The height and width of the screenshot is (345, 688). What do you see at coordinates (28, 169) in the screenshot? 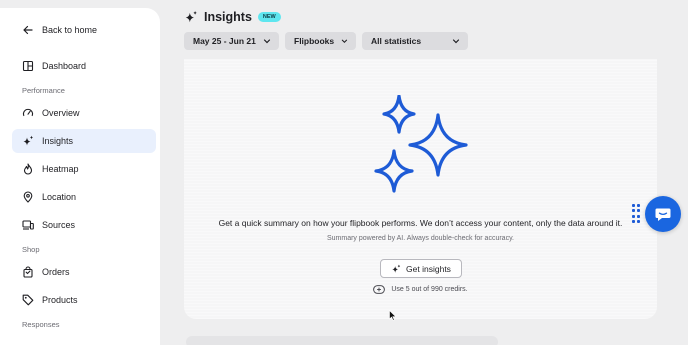
I see `flame-icon` at bounding box center [28, 169].